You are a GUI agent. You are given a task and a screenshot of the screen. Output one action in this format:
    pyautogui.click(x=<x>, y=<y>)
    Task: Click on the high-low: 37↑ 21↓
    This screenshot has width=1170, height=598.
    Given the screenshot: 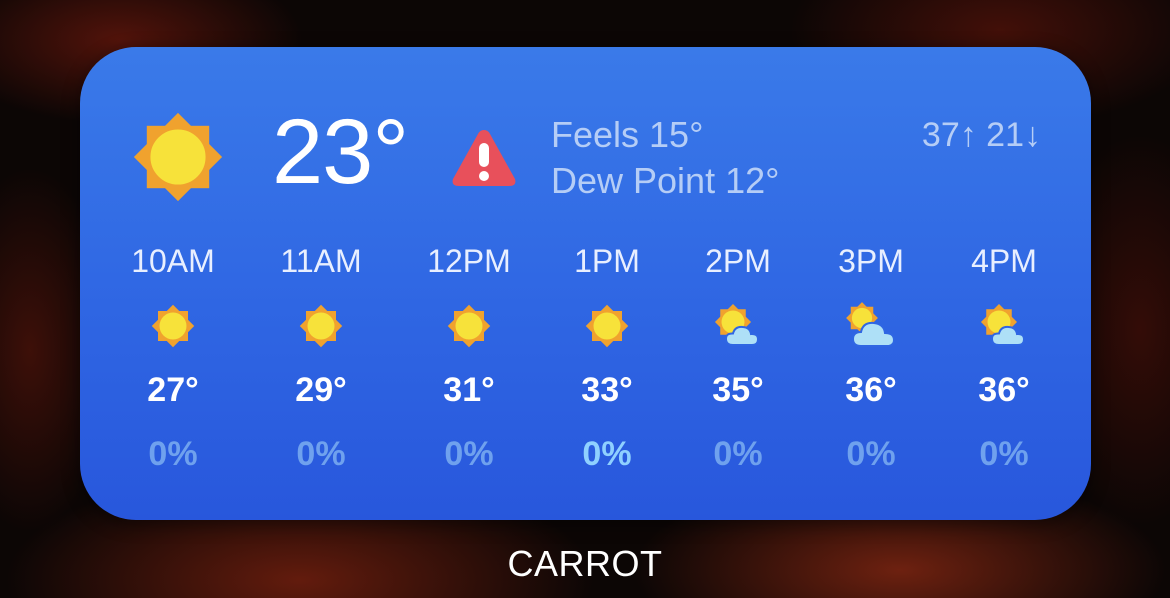 What is the action you would take?
    pyautogui.click(x=981, y=135)
    